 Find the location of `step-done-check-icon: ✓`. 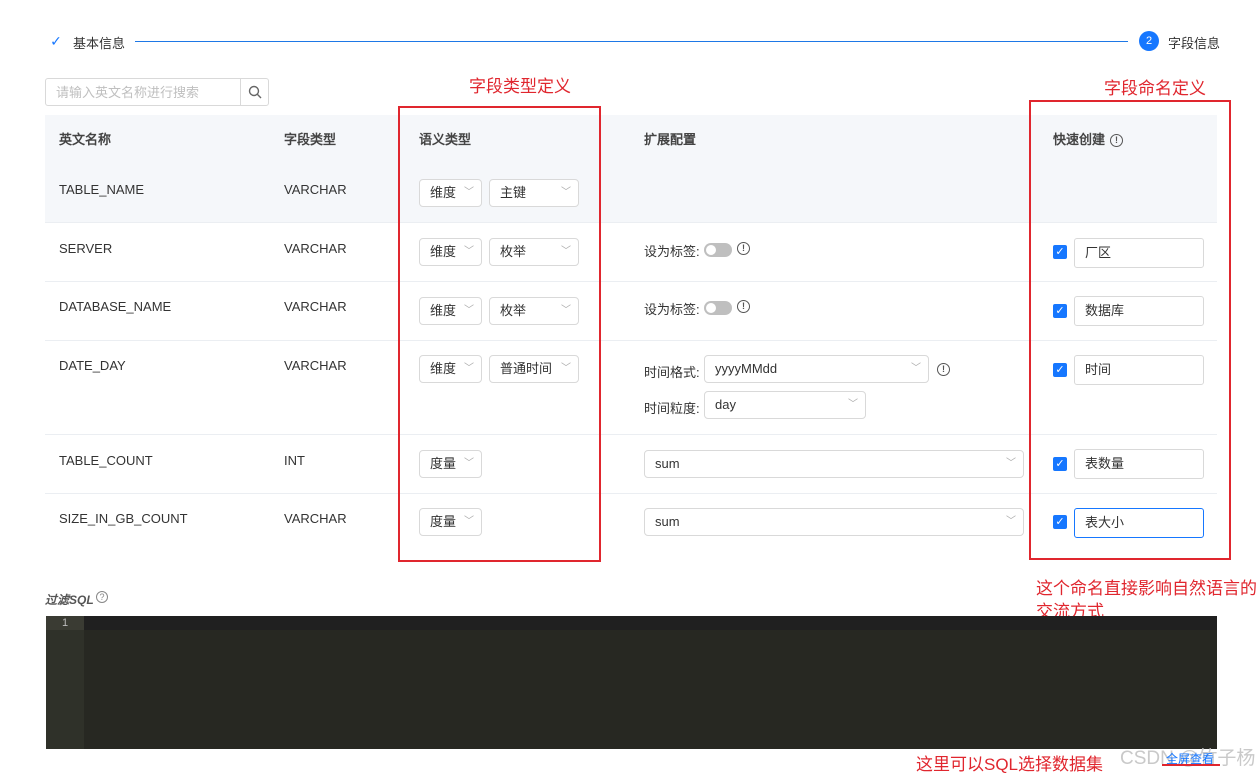

step-done-check-icon: ✓ is located at coordinates (56, 40).